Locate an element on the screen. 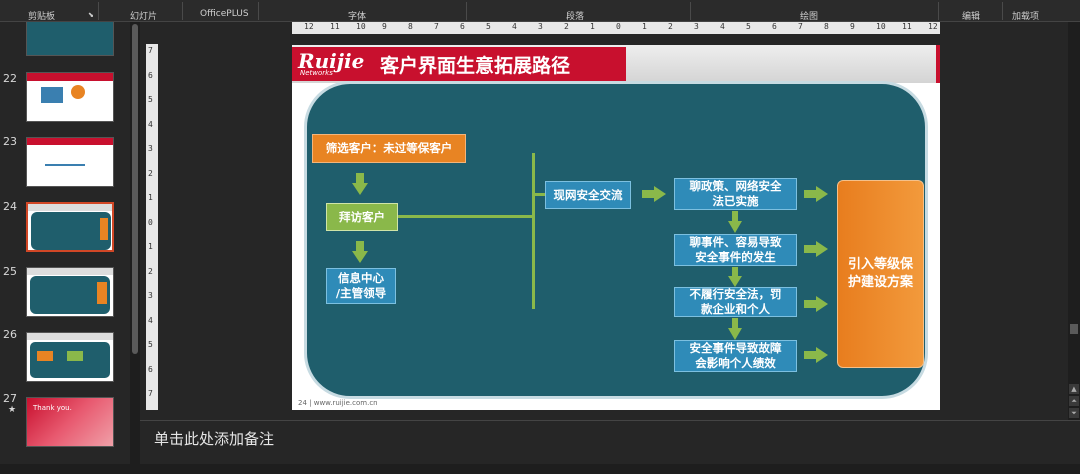 This screenshot has height=474, width=1080. topic-policy-box: 聊政策、网络安全 法已实施 is located at coordinates (735, 194).